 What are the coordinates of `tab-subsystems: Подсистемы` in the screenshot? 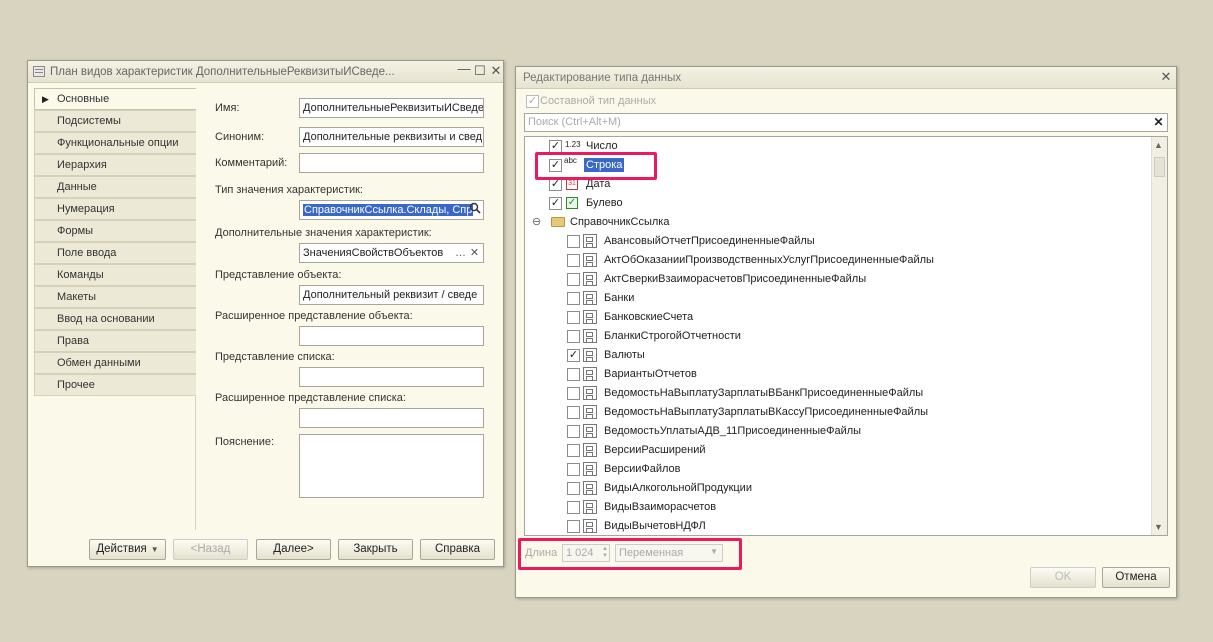 It's located at (115, 121).